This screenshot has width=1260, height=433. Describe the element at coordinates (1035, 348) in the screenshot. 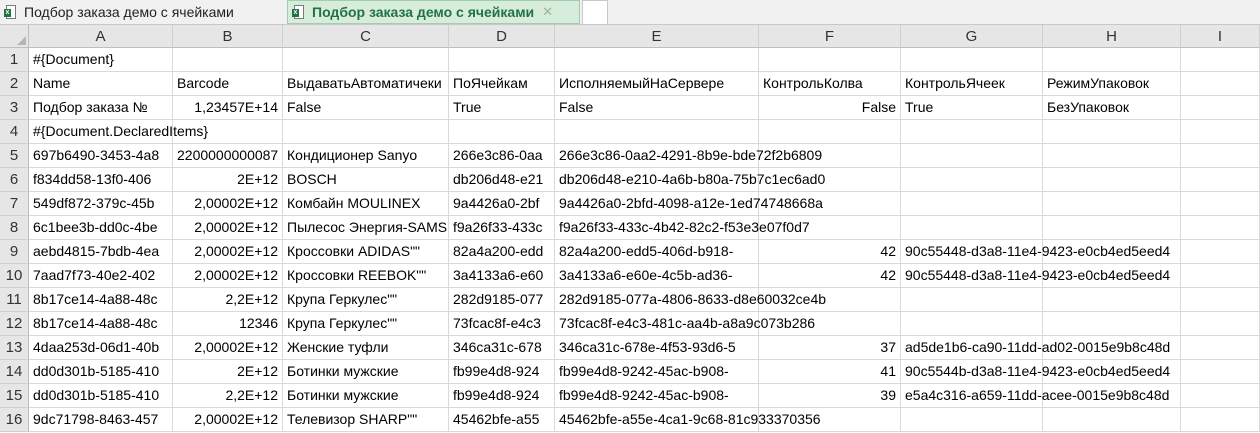

I see `cell-g13: ad5de1b6-ca90-11dd-ad02-0015e9b8c48d` at that location.